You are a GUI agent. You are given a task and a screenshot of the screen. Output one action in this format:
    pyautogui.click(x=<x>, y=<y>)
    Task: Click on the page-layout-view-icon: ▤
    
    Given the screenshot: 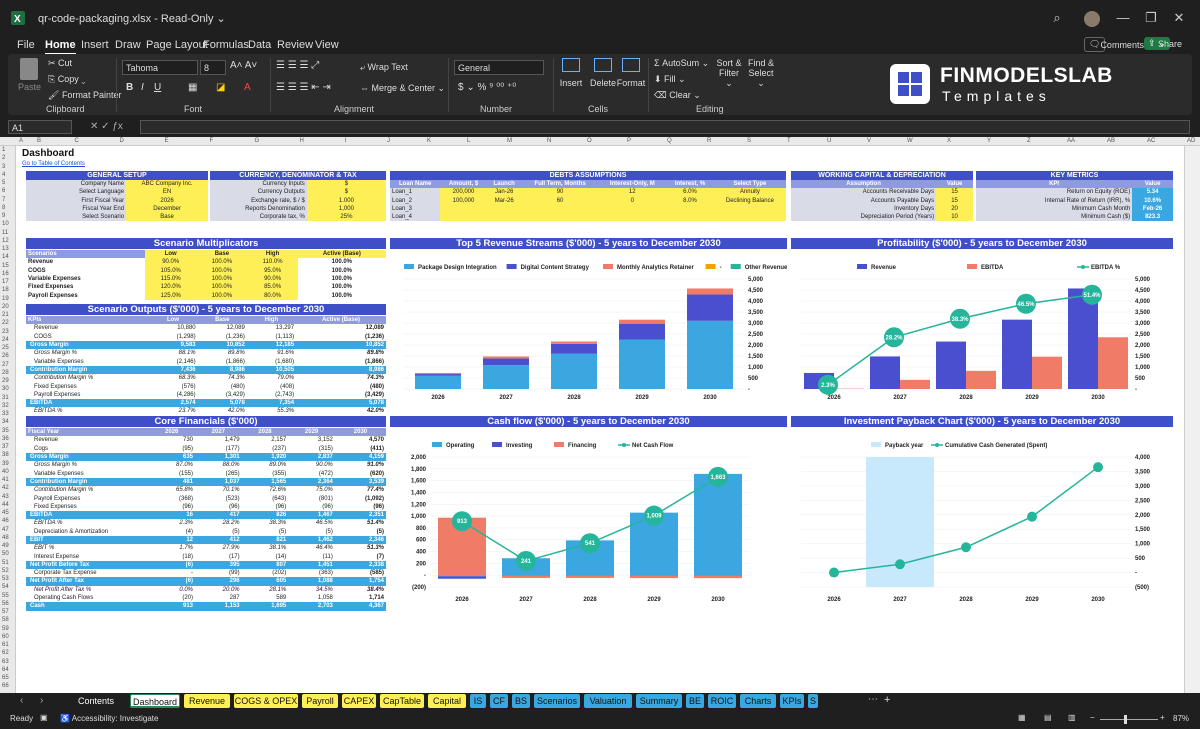 What is the action you would take?
    pyautogui.click(x=1048, y=717)
    